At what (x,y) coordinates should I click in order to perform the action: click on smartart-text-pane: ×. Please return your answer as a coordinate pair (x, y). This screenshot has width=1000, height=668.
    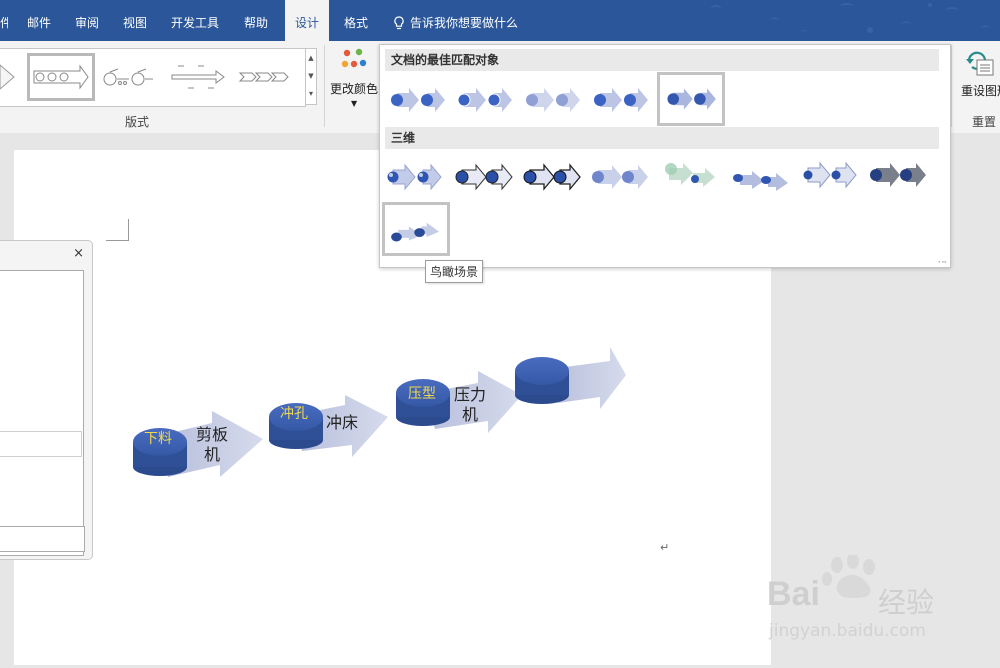
    Looking at the image, I should click on (46, 400).